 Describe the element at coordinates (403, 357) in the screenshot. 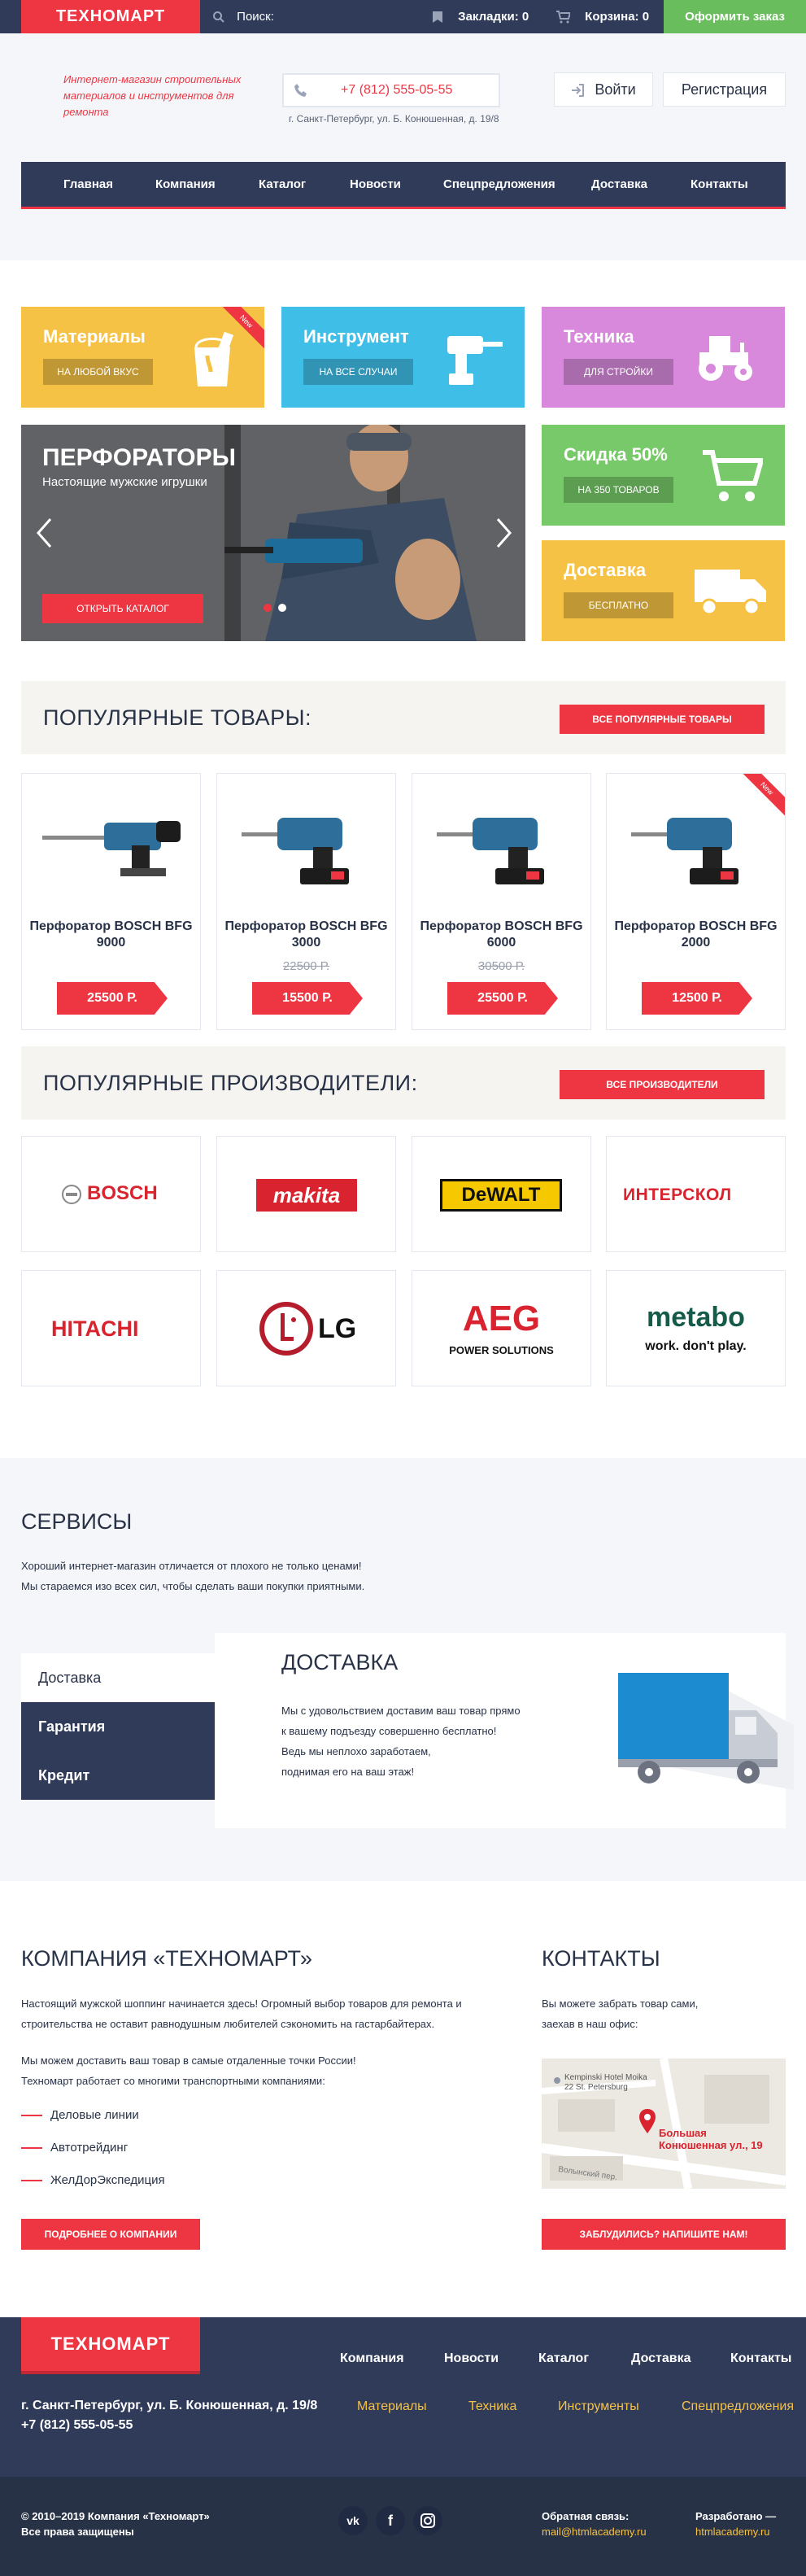

I see `tile-tools: Инструмент На все случаи` at that location.